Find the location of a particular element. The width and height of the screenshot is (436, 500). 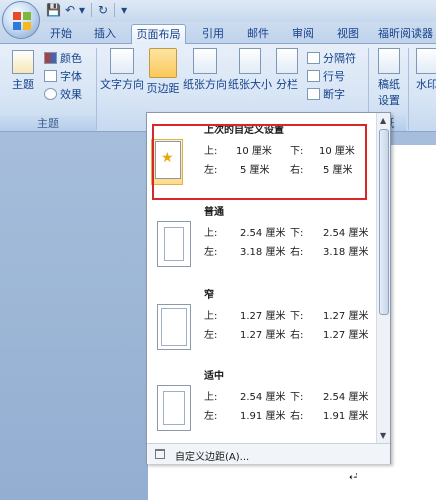

size-button: 纸张大小 is located at coordinates (250, 70).